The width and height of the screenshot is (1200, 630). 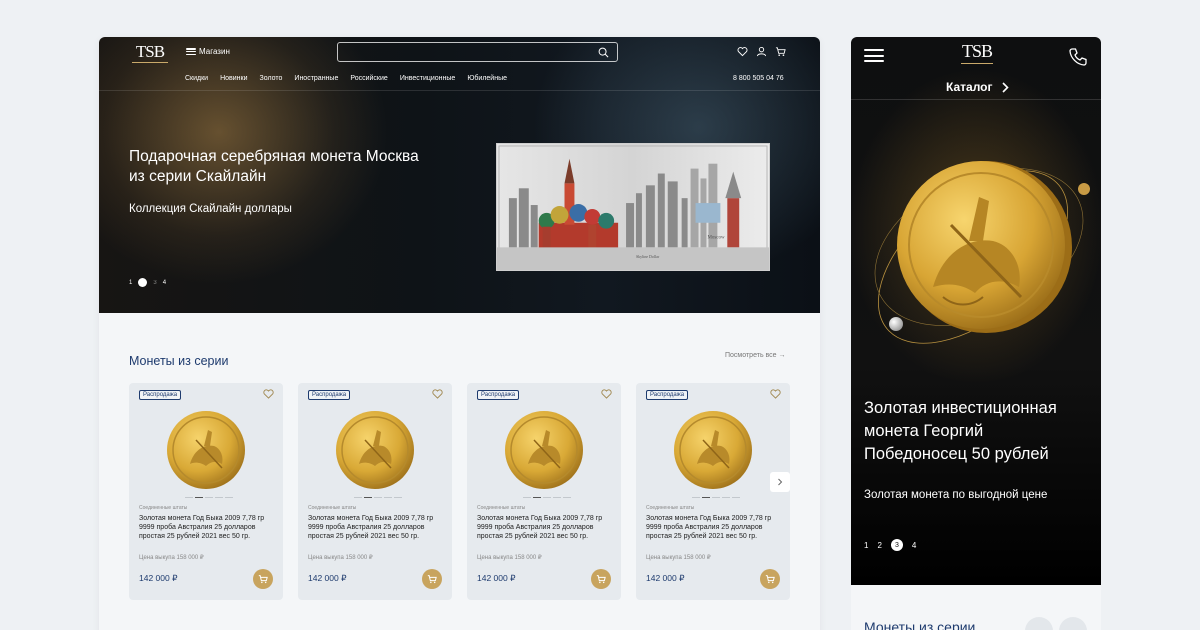 What do you see at coordinates (196, 78) in the screenshot?
I see `nav-item-discounts: Скидки` at bounding box center [196, 78].